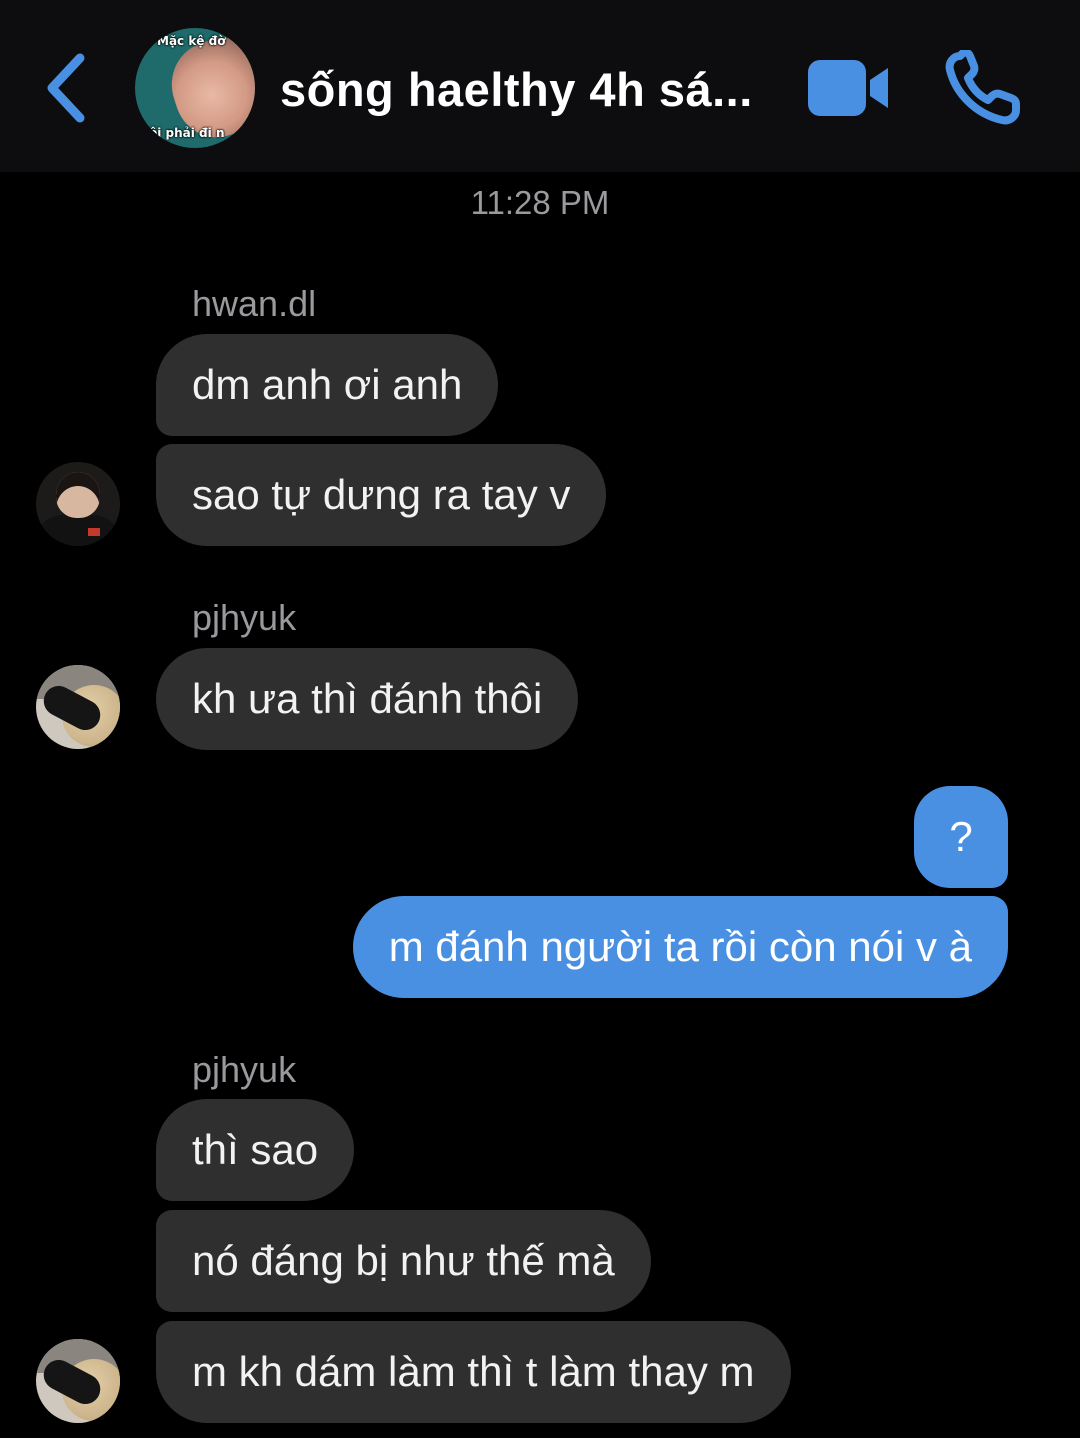 This screenshot has height=1438, width=1080. I want to click on message-bubble: kh ưa thì đánh thôi, so click(367, 699).